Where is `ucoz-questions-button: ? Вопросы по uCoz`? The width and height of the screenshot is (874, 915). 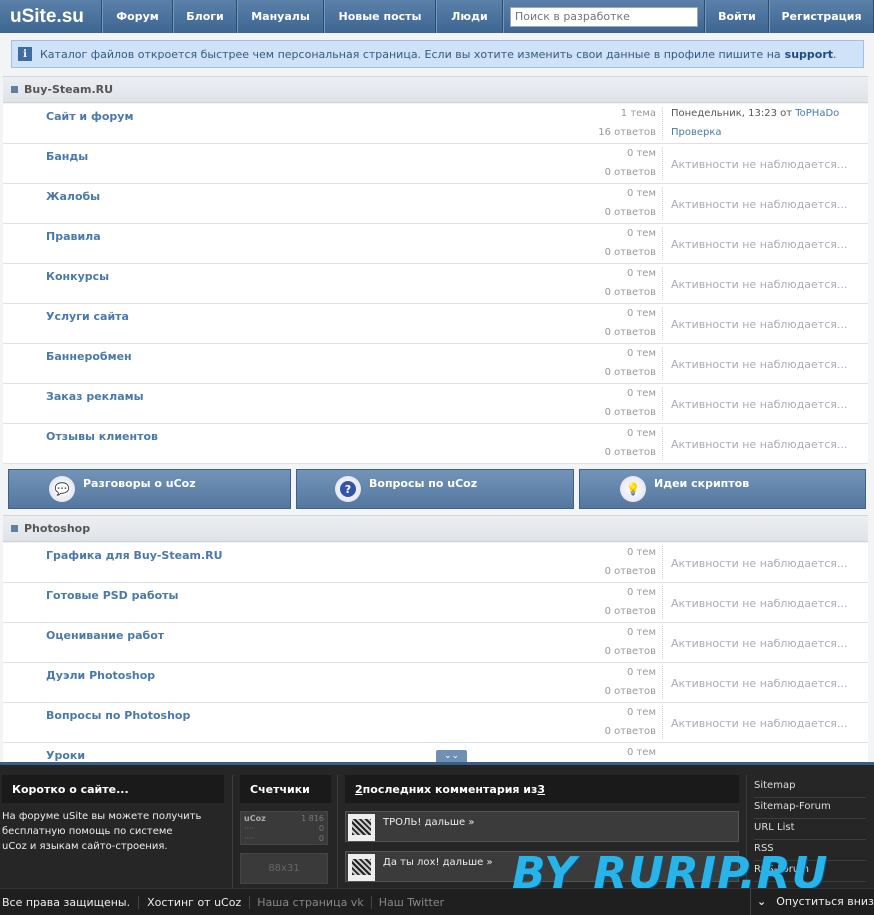 ucoz-questions-button: ? Вопросы по uCoz is located at coordinates (435, 489).